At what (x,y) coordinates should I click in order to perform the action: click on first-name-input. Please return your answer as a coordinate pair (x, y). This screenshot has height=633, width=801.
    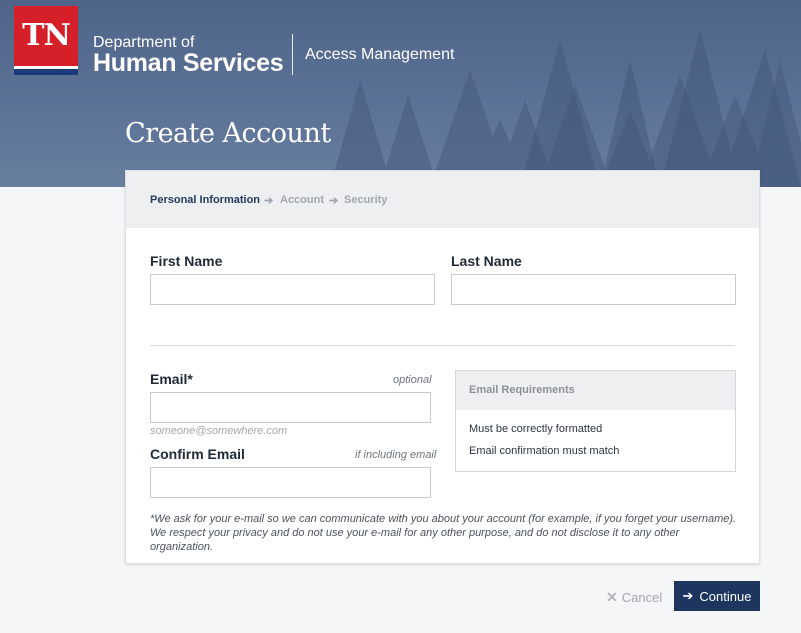
    Looking at the image, I should click on (292, 289).